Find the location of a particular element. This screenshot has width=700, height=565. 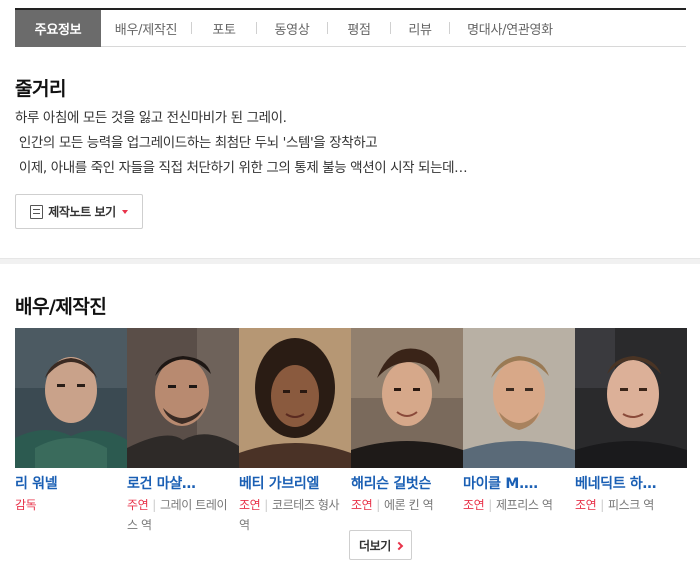

caret-down-icon is located at coordinates (124, 212).